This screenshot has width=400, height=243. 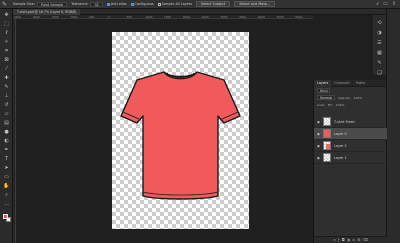 I want to click on anti-alias-checkbox, so click(x=108, y=4).